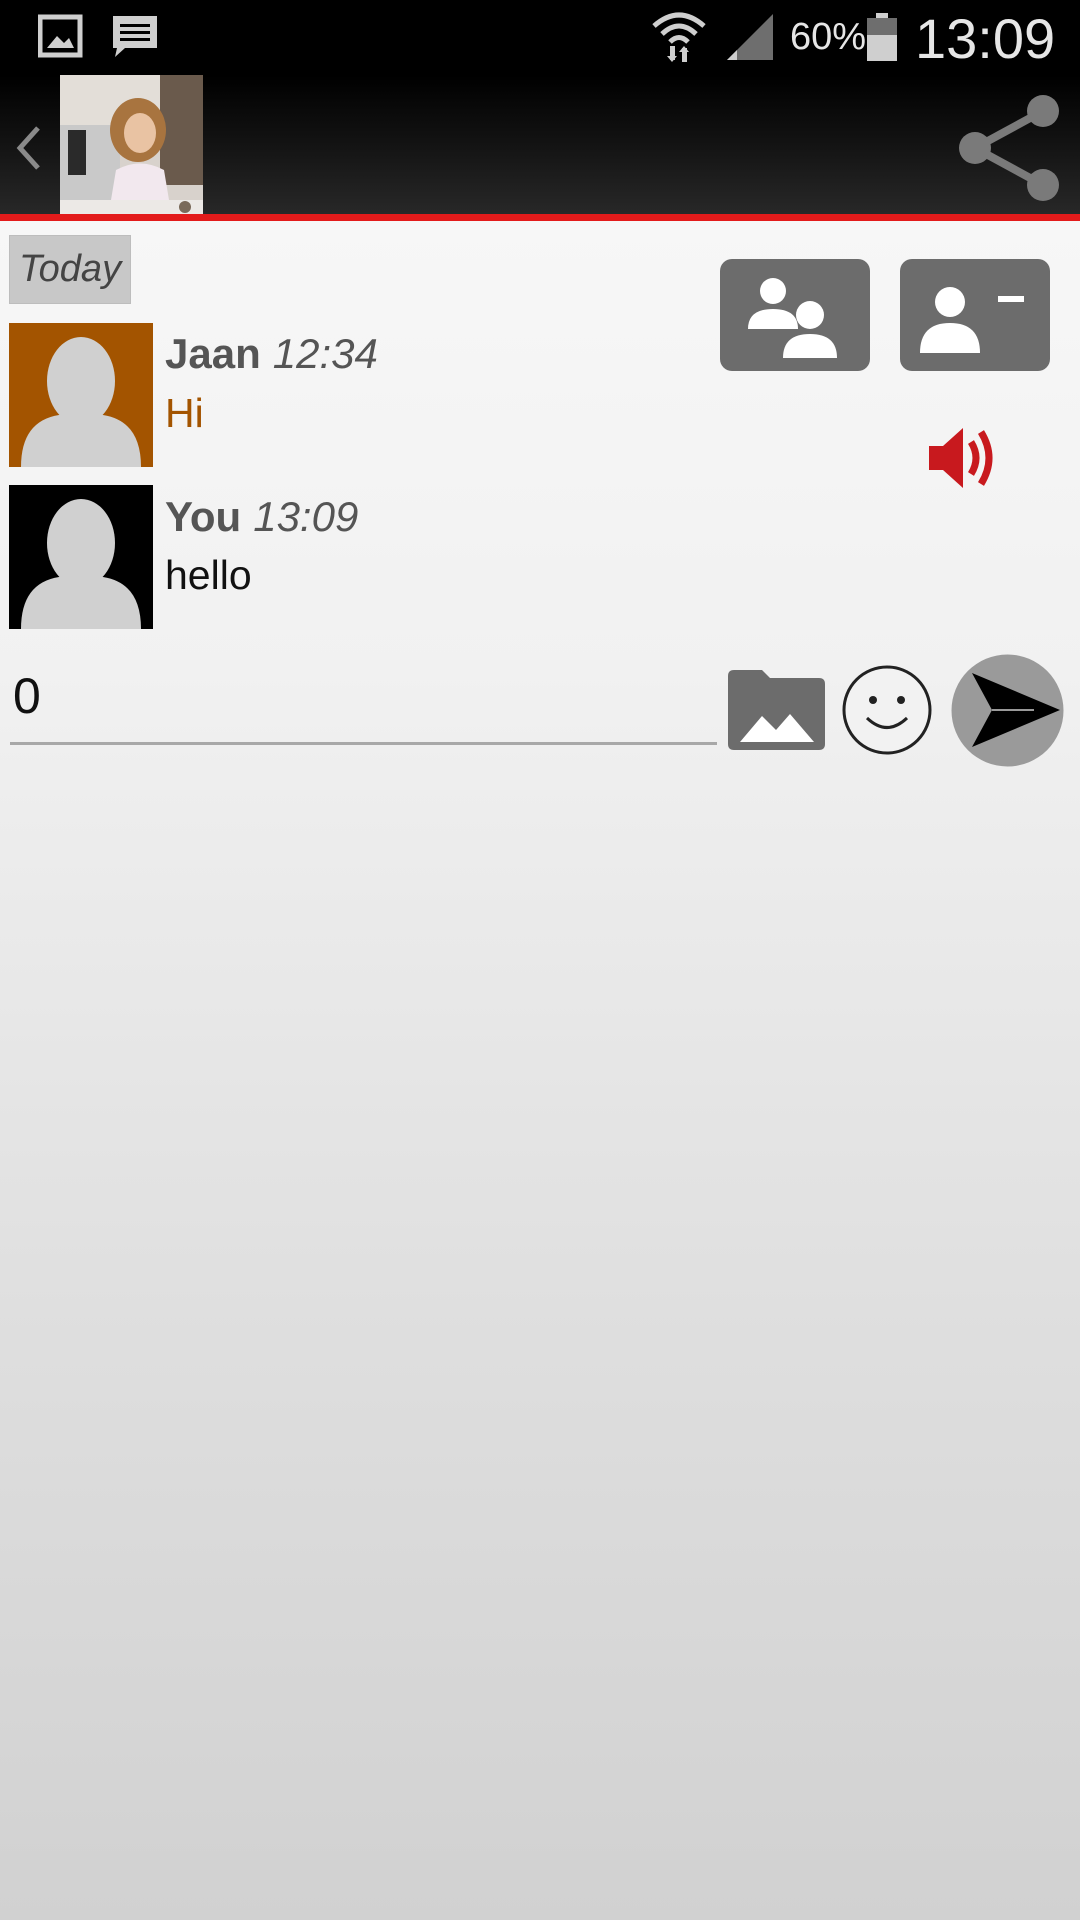 This screenshot has height=1920, width=1080. I want to click on sender-name: Jaan, so click(213, 353).